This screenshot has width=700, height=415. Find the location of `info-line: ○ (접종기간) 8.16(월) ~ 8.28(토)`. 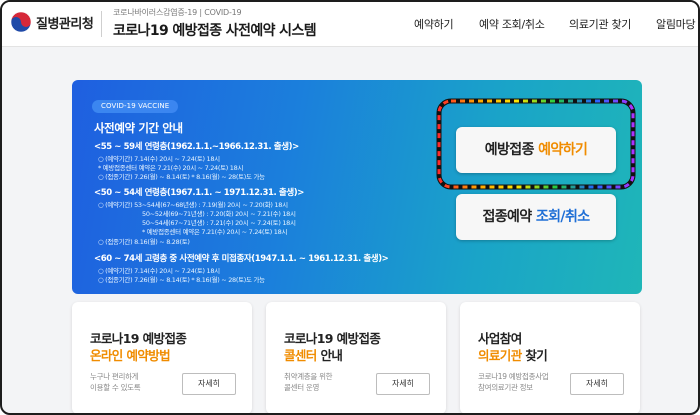

info-line: ○ (접종기간) 8.16(월) ~ 8.28(토) is located at coordinates (144, 242).